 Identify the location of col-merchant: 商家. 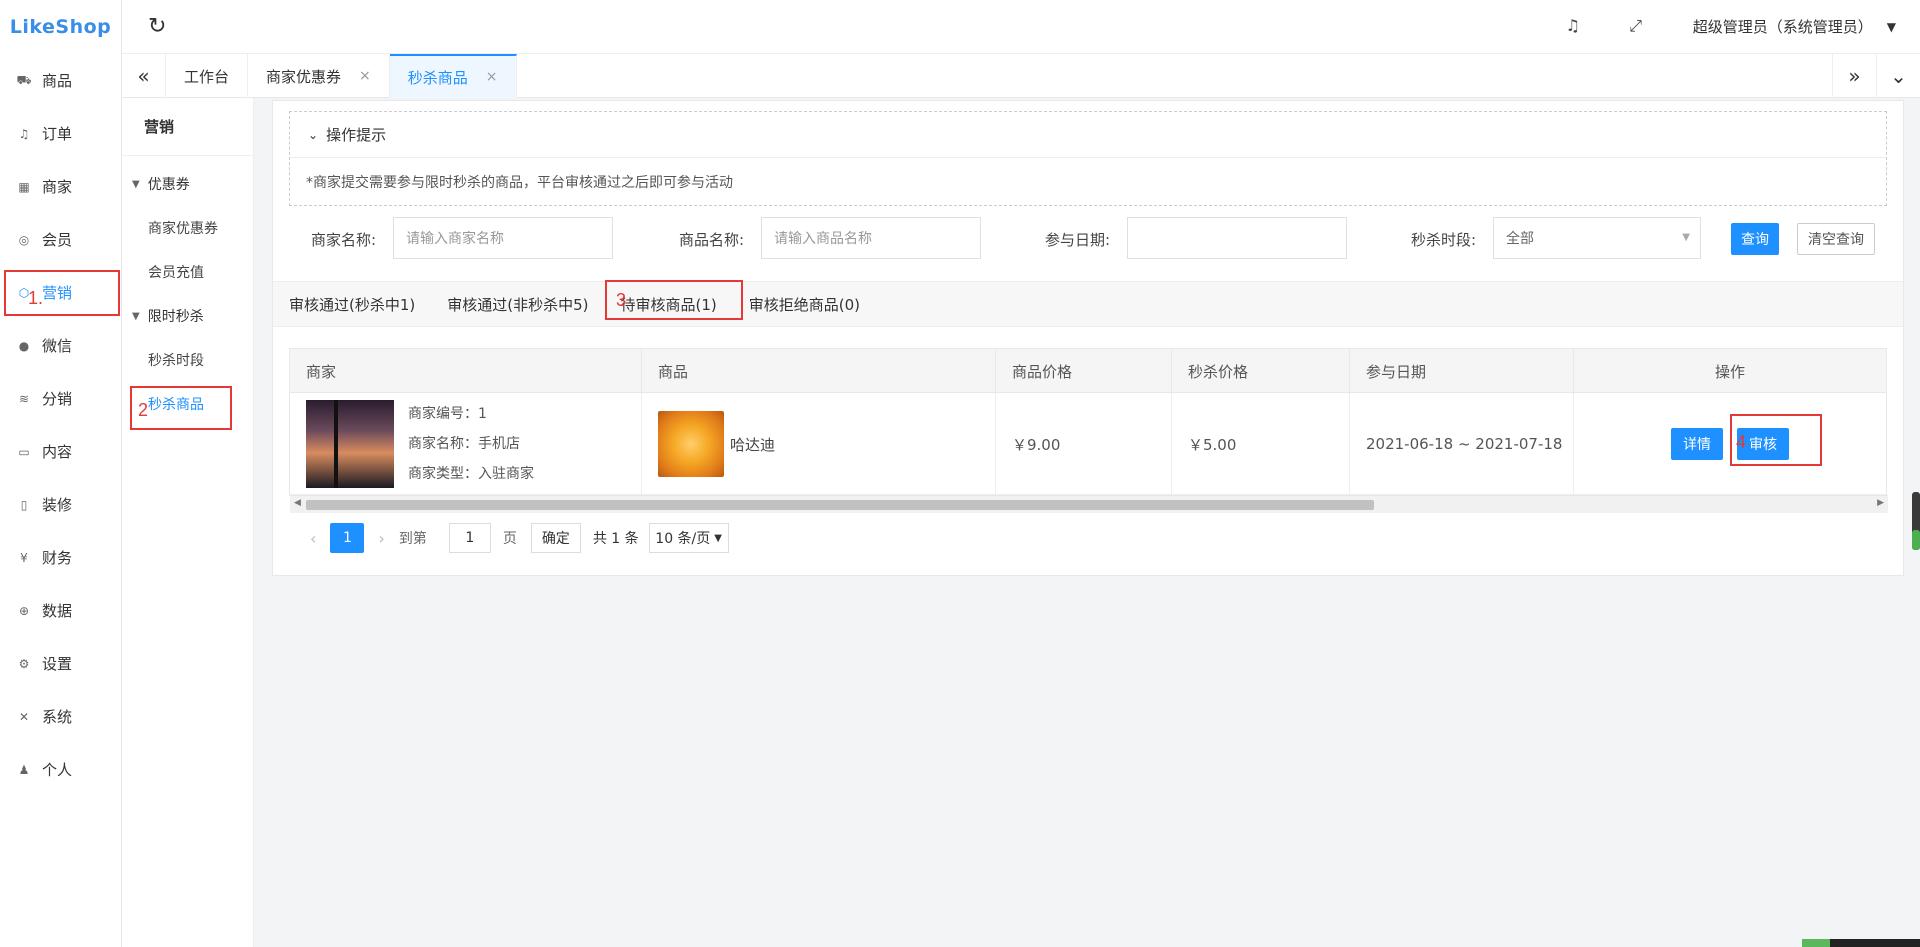
(466, 371).